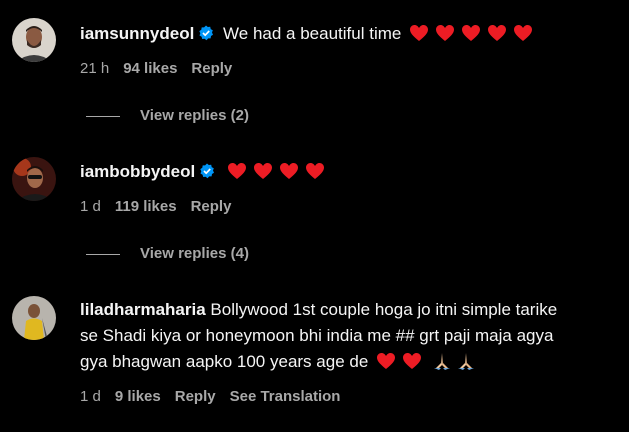 This screenshot has height=432, width=629. What do you see at coordinates (285, 396) in the screenshot?
I see `see-translation-button: See Translation` at bounding box center [285, 396].